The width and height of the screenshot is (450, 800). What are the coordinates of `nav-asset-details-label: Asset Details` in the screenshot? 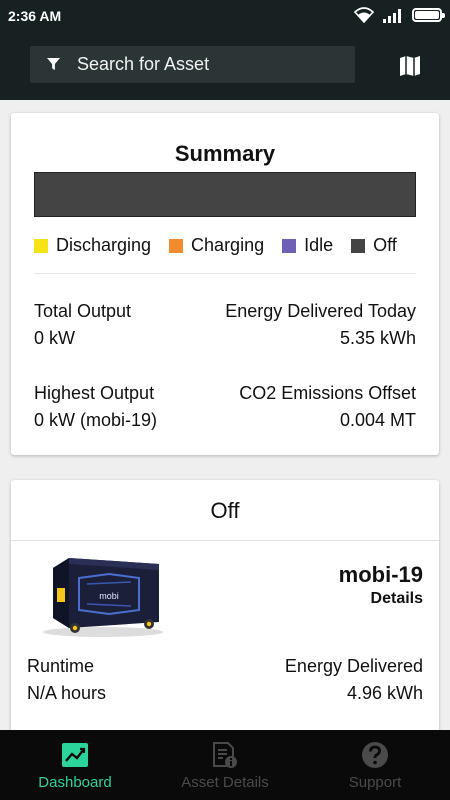 It's located at (225, 782).